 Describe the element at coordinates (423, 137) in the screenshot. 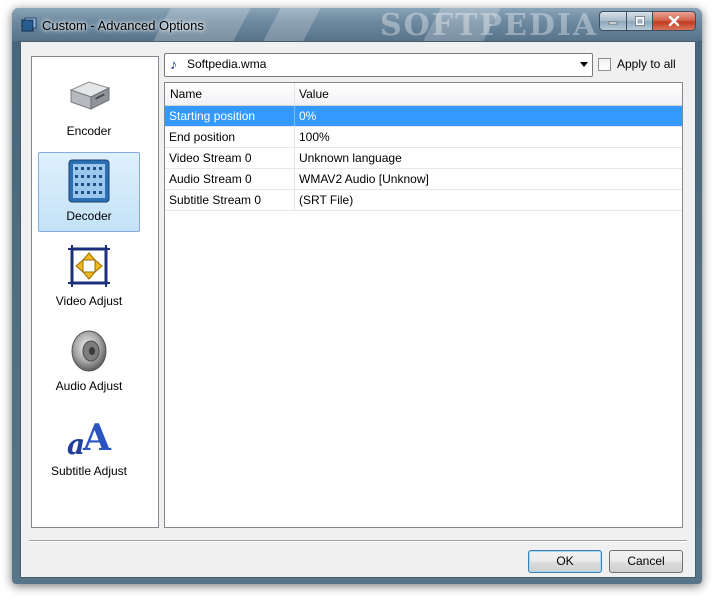

I see `table-row: End position 100%` at that location.